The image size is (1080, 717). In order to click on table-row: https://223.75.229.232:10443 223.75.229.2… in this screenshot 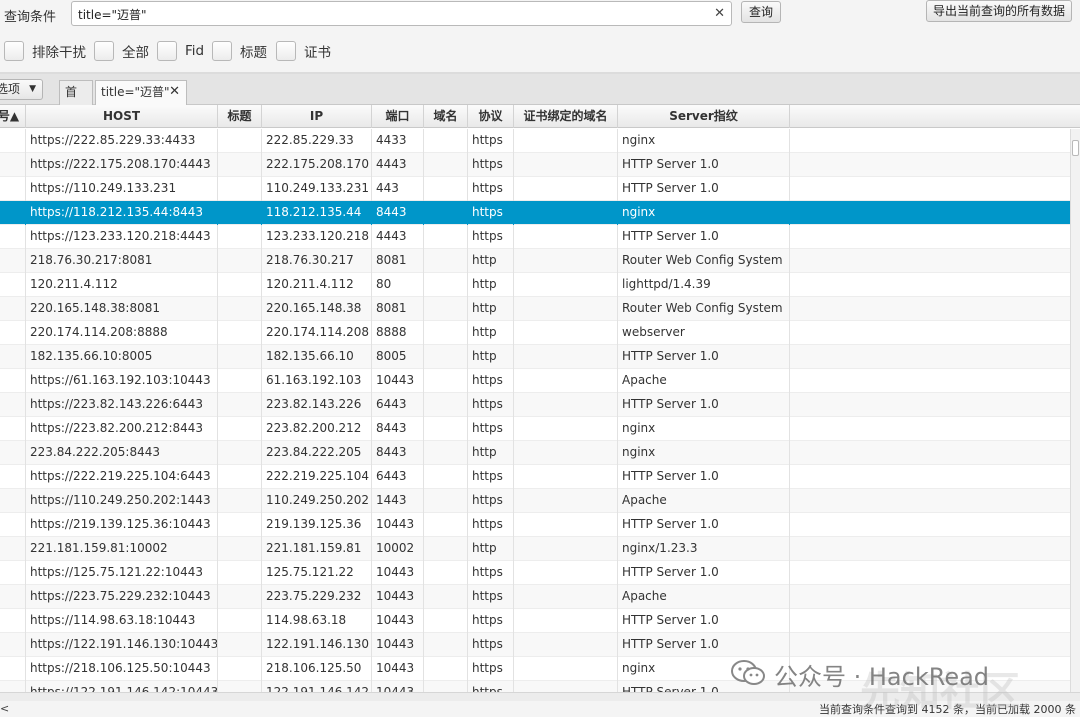, I will do `click(535, 597)`.